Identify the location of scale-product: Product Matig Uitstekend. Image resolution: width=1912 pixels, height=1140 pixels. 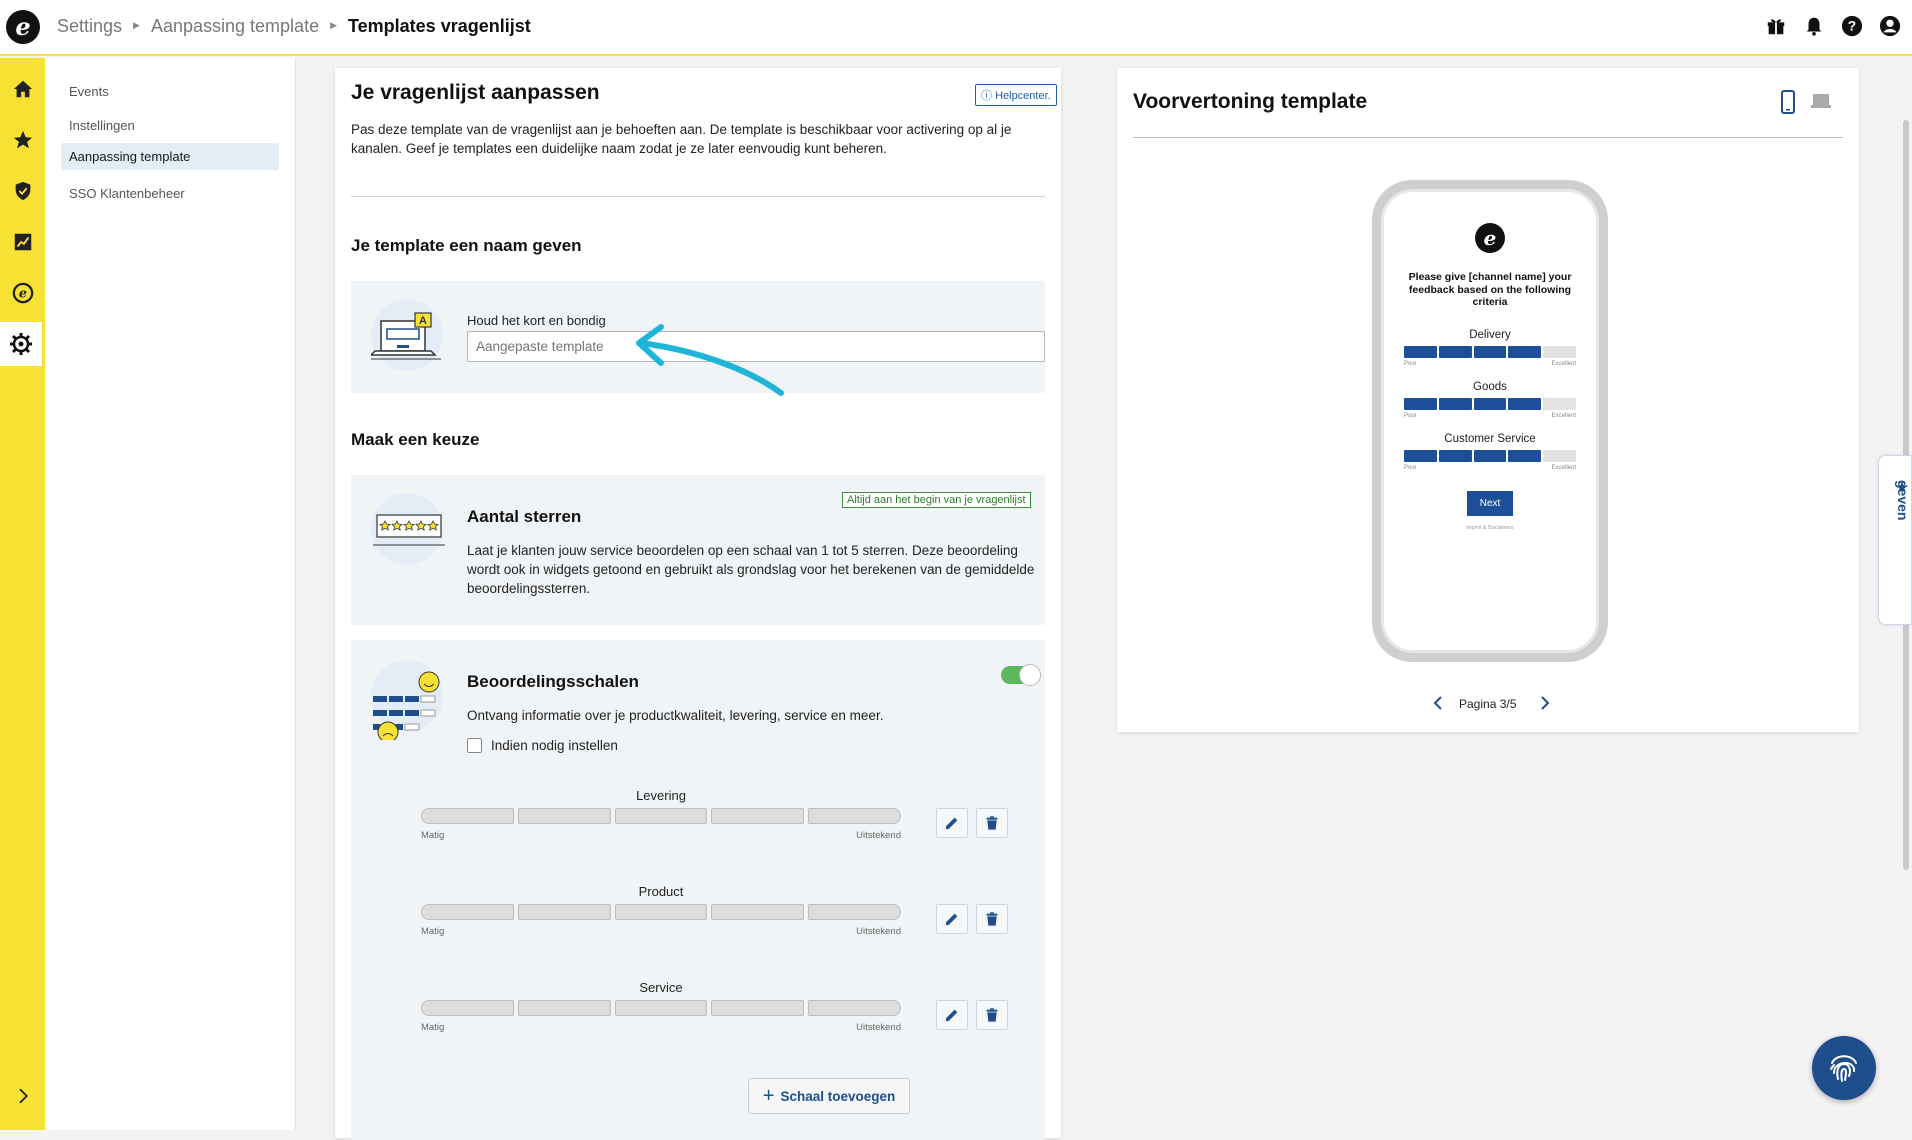
(661, 910).